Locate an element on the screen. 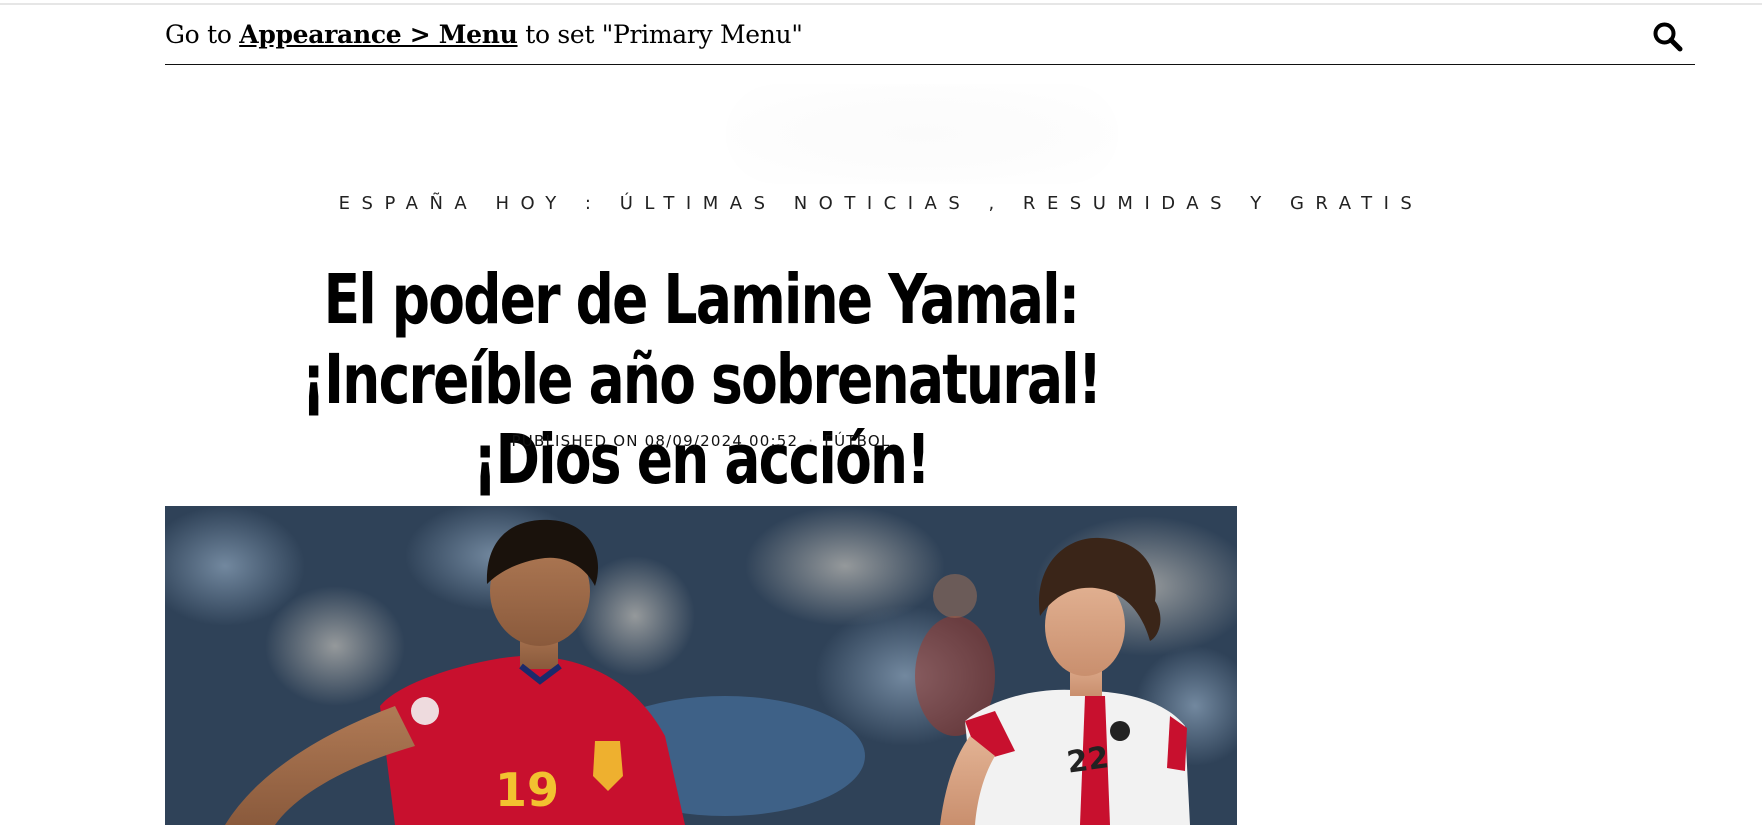  category-link: FÚTBOL is located at coordinates (857, 441).